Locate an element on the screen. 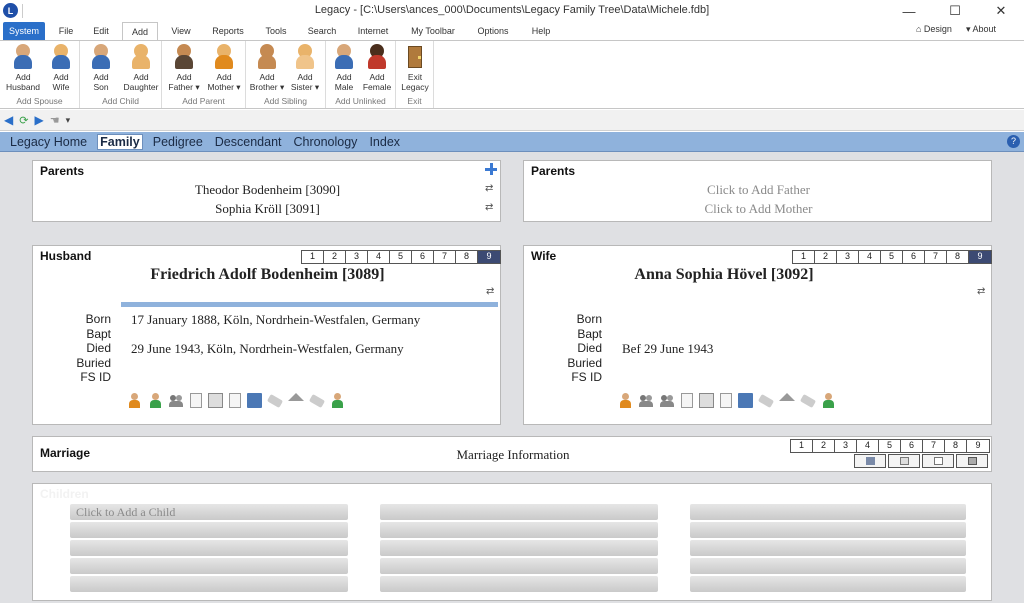  husband-swap-icon: ⇄ is located at coordinates (490, 291).